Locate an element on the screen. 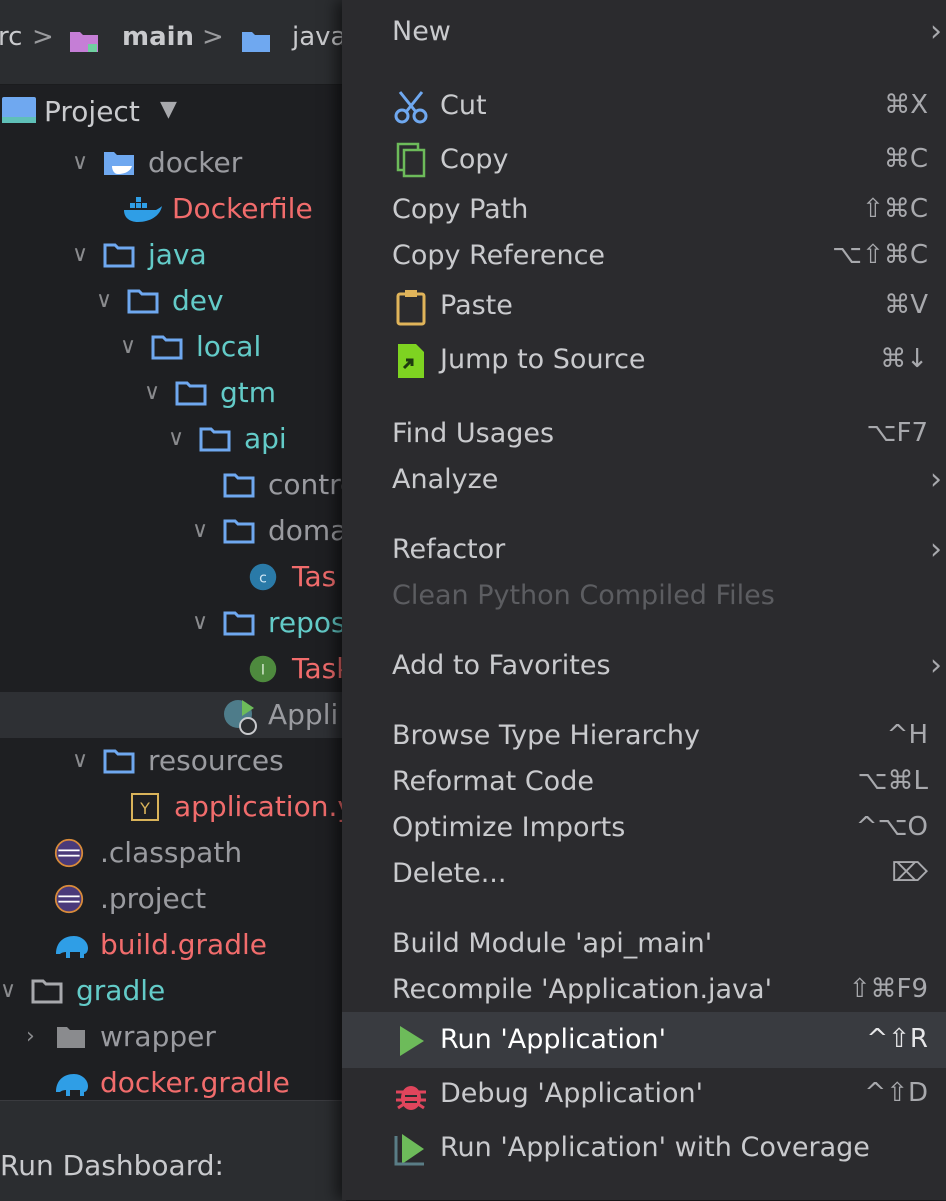 Image resolution: width=946 pixels, height=1201 pixels. menu-item-cut: Cut ⌘X is located at coordinates (644, 107).